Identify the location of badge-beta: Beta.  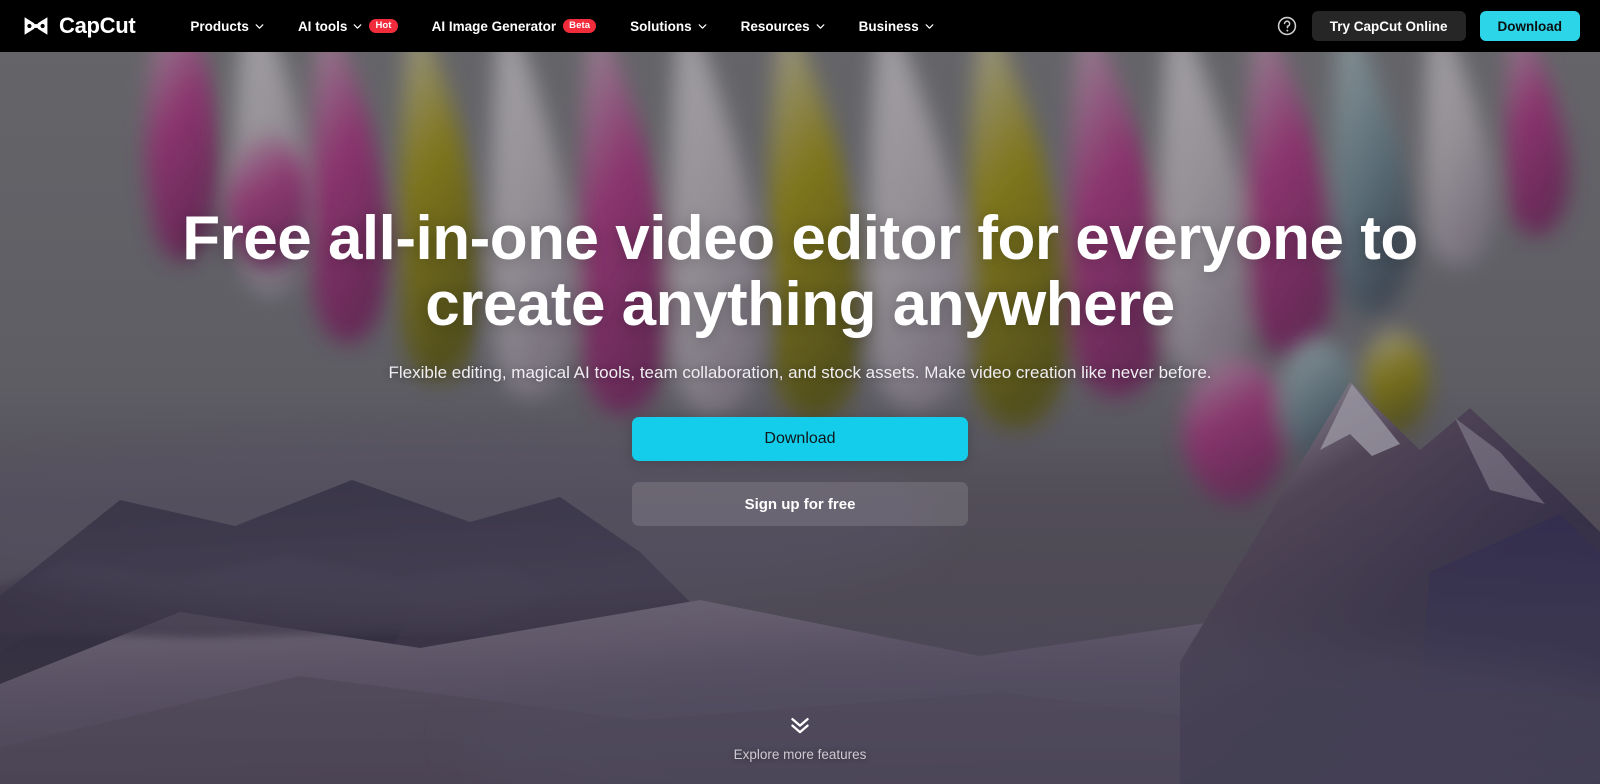
(580, 26).